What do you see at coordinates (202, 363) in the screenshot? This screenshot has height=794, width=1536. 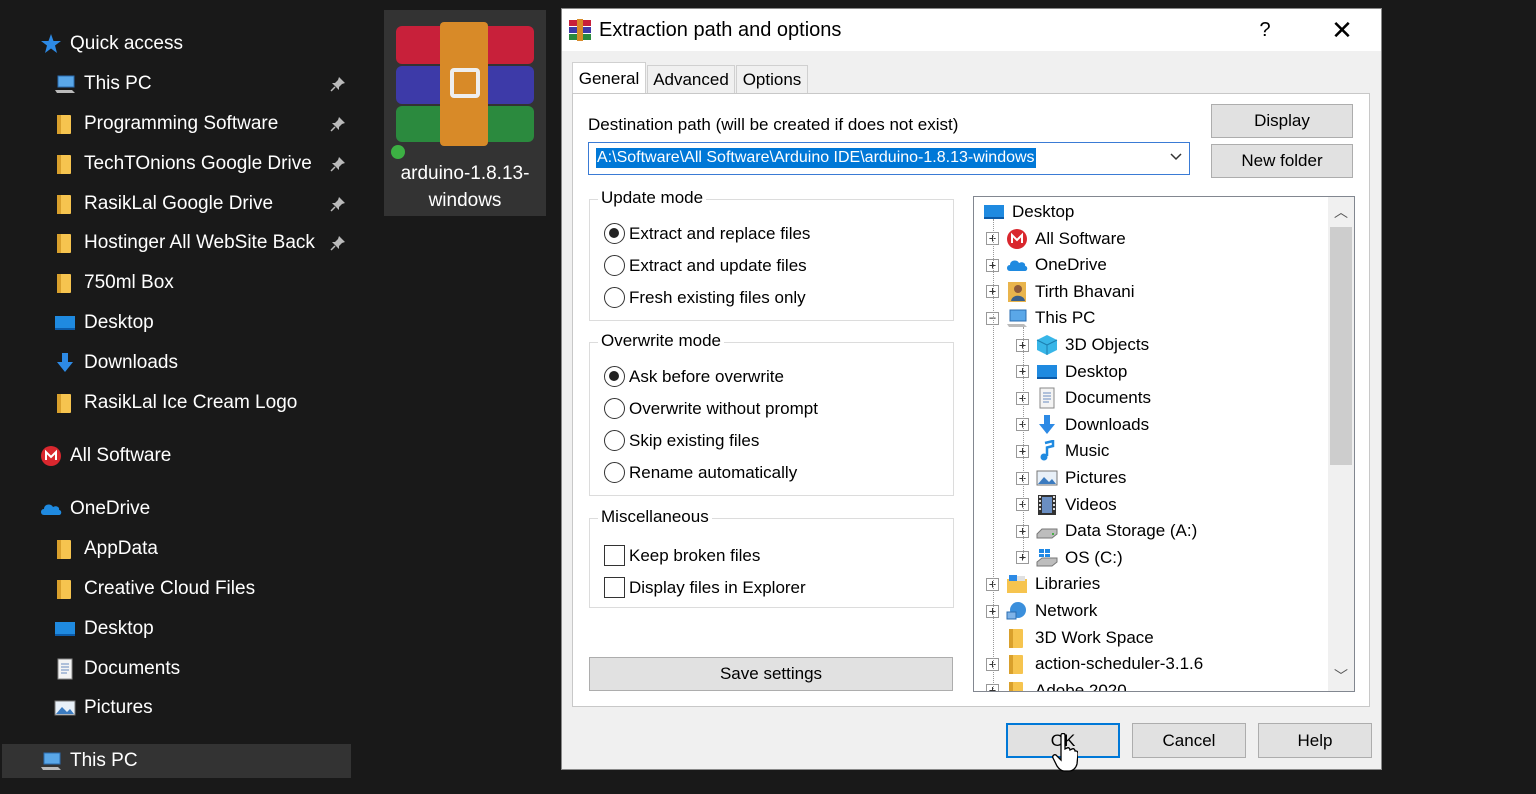 I see `nav-item: Downloads` at bounding box center [202, 363].